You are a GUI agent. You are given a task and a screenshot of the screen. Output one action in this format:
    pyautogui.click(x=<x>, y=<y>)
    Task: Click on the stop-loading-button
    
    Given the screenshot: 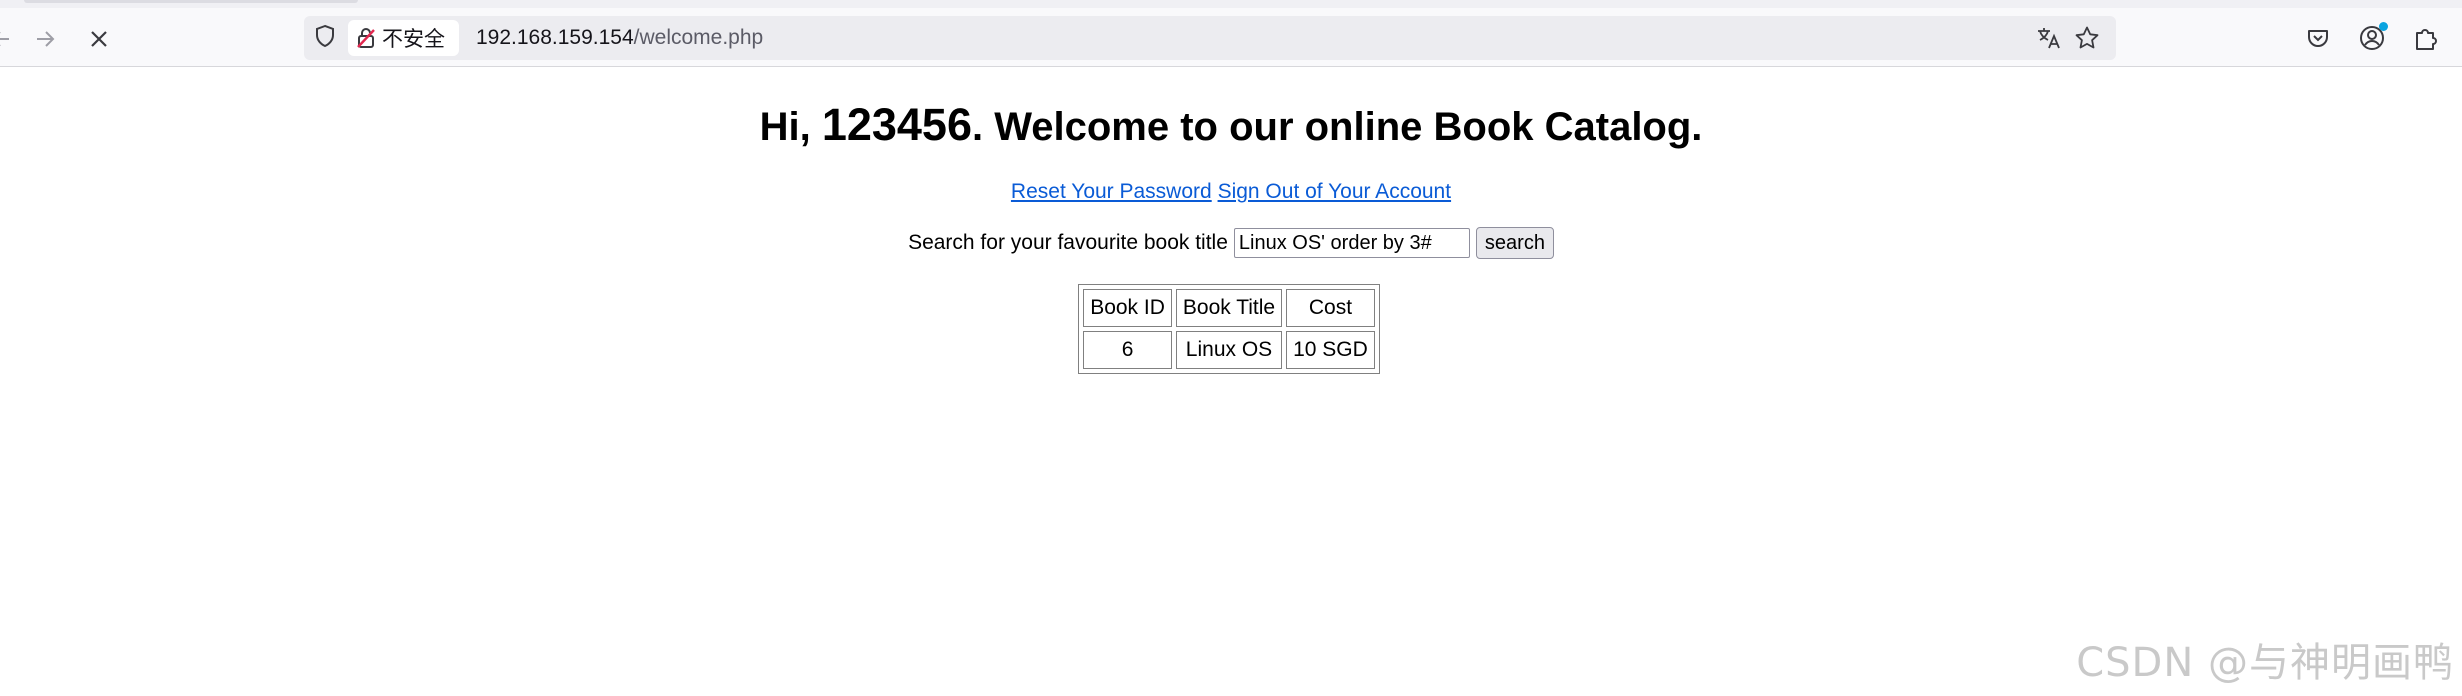 What is the action you would take?
    pyautogui.click(x=99, y=39)
    